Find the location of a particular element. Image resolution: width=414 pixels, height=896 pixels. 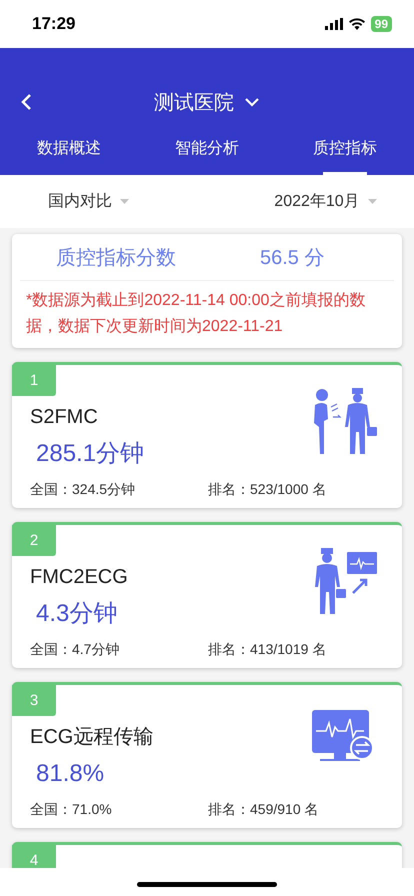

metric-name: FMC2ECG is located at coordinates (79, 577).